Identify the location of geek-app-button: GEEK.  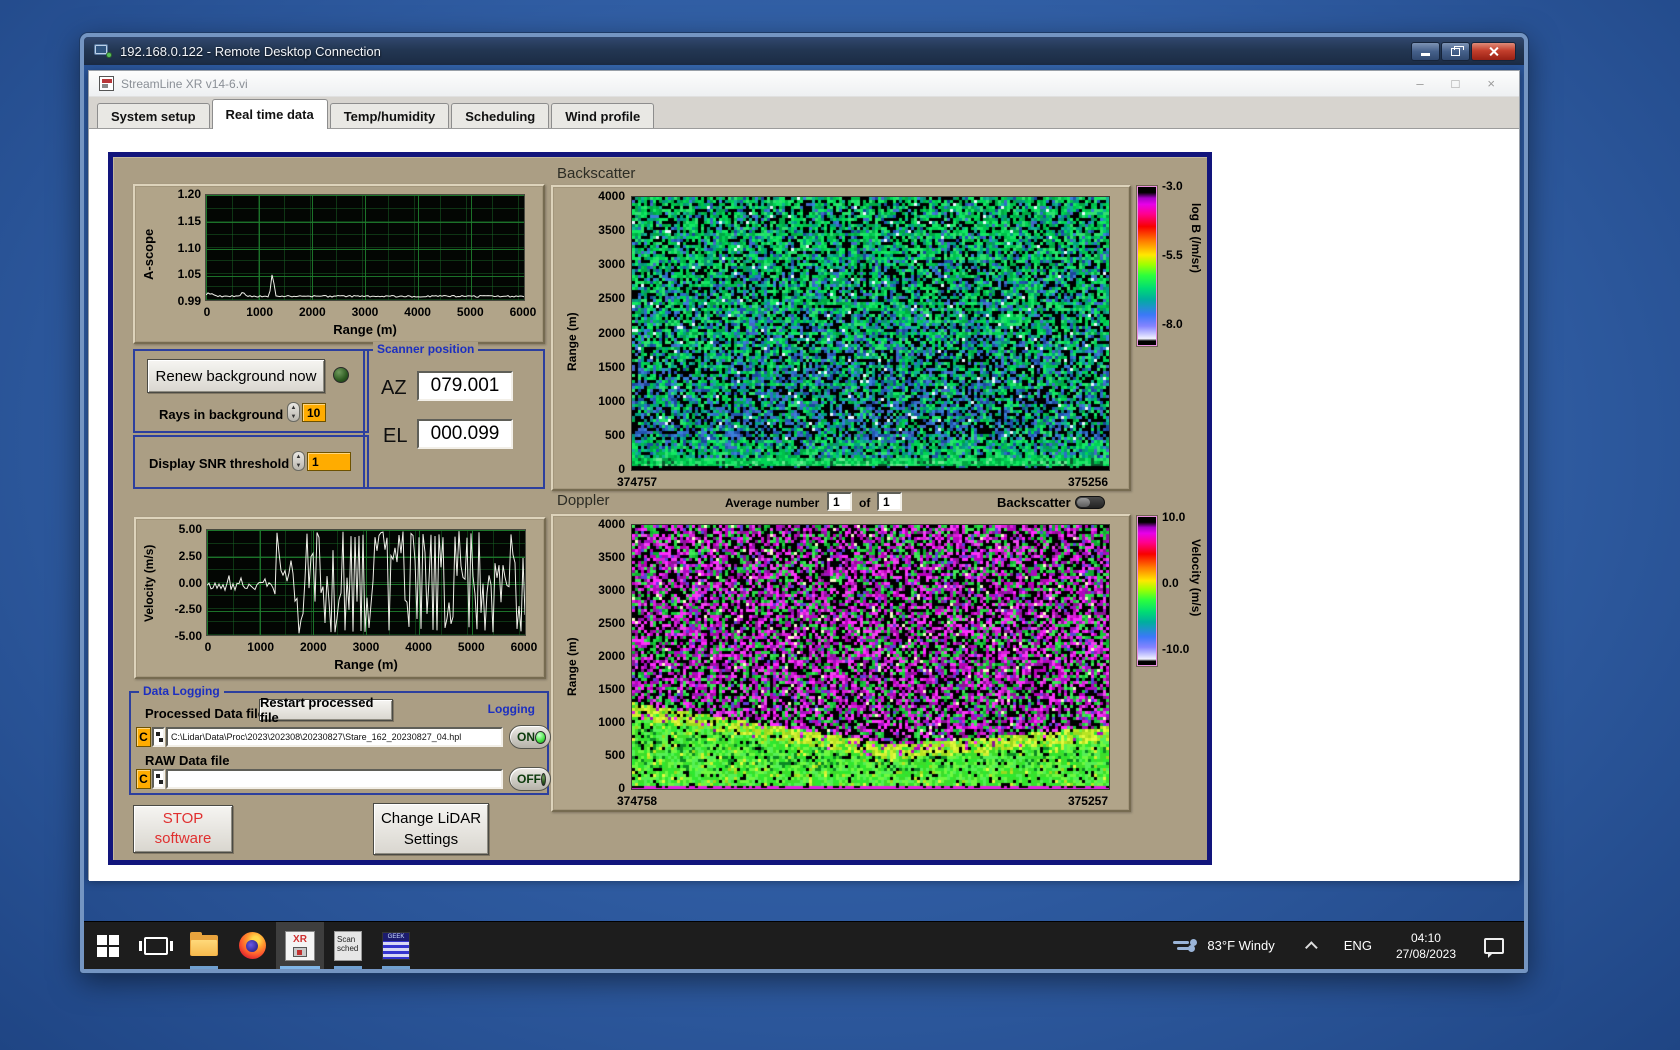
(396, 945).